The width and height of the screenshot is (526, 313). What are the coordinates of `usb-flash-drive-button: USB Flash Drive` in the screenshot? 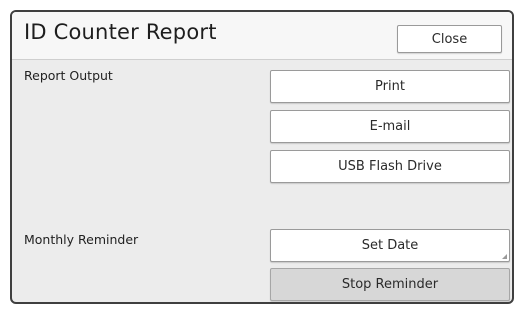 It's located at (390, 166).